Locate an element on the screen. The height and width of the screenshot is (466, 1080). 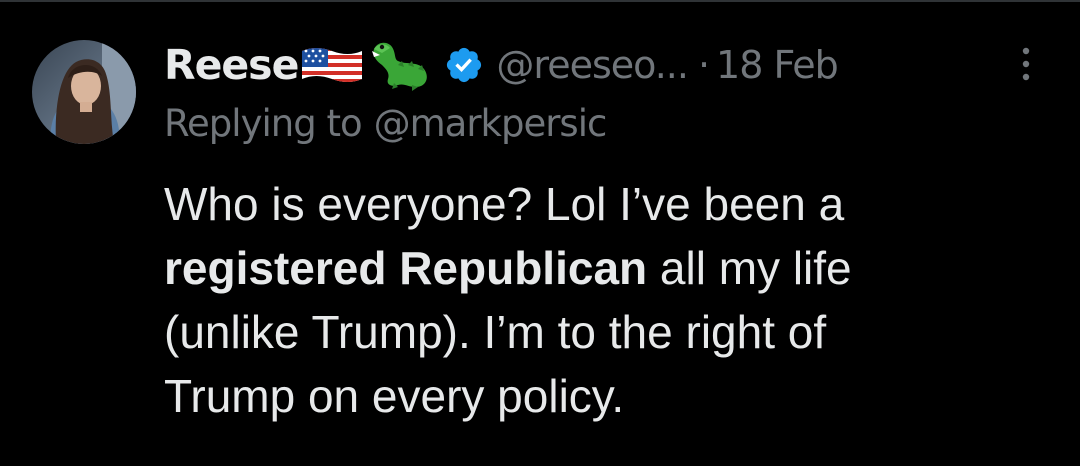
tweet-text-line: (unlike Trump). I’m to the right of is located at coordinates (495, 332).